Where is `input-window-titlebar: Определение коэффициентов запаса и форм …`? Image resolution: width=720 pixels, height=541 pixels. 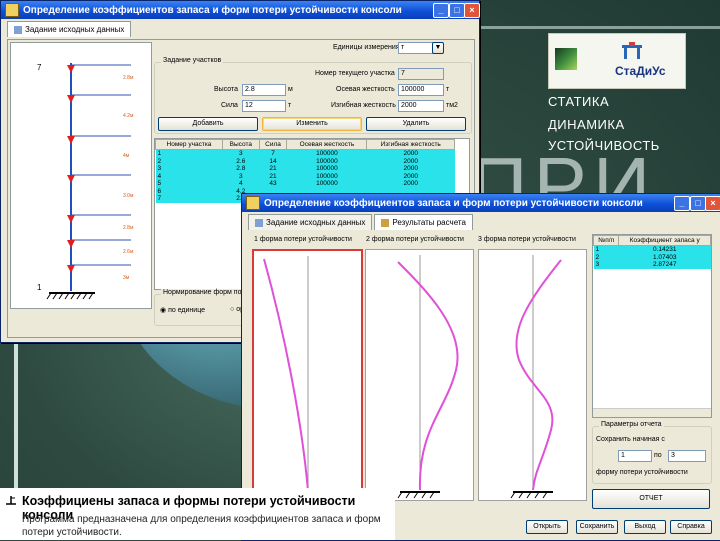
input-window-titlebar: Определение коэффициентов запаса и форм … is located at coordinates (240, 10).